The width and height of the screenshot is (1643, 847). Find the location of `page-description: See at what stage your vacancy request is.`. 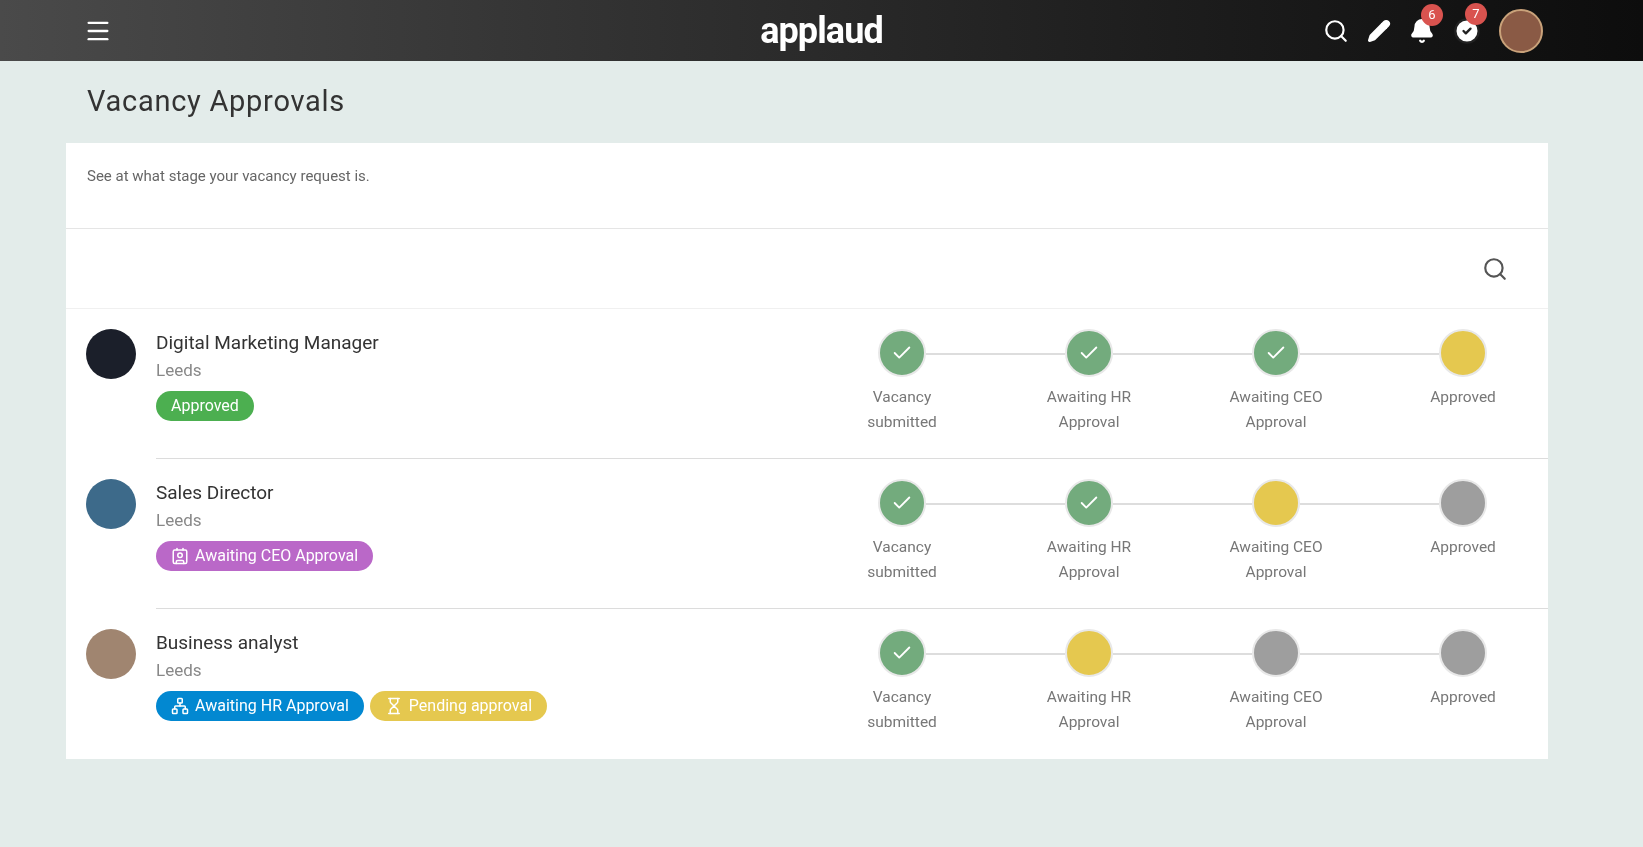

page-description: See at what stage your vacancy request is. is located at coordinates (807, 185).